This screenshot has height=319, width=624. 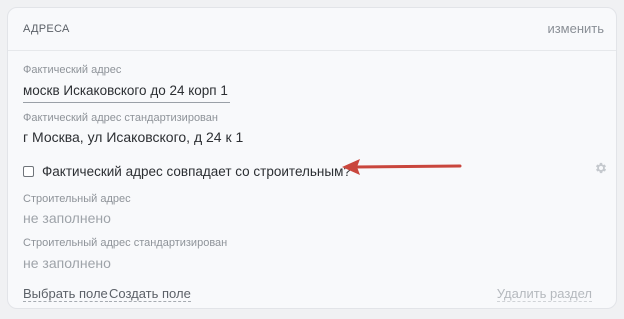 What do you see at coordinates (601, 168) in the screenshot?
I see `gear-icon` at bounding box center [601, 168].